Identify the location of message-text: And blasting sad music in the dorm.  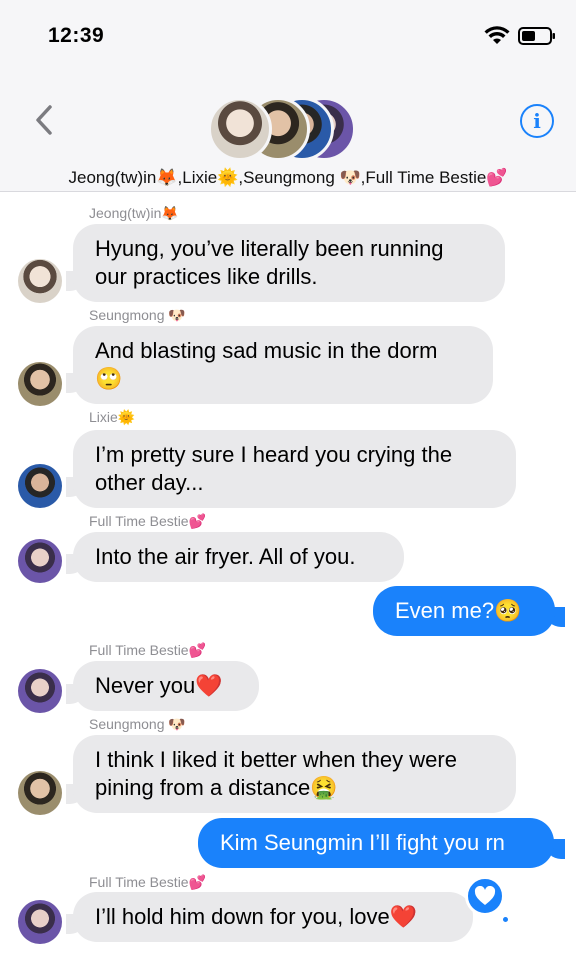
(266, 350).